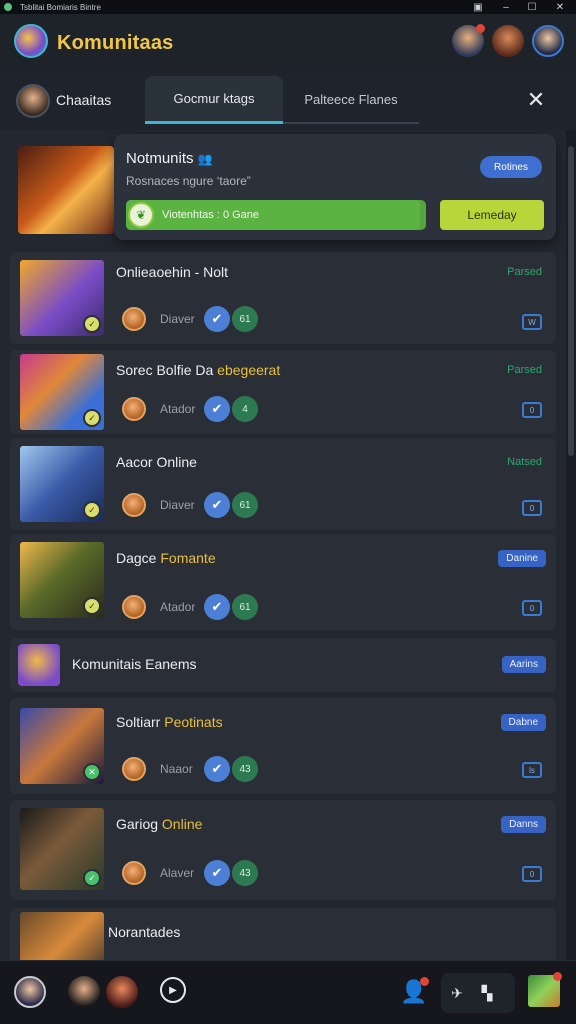 The image size is (576, 1024). What do you see at coordinates (283, 850) in the screenshot?
I see `list-item: ✓ Gariog Online Danns Alaver ✔ 43 0` at bounding box center [283, 850].